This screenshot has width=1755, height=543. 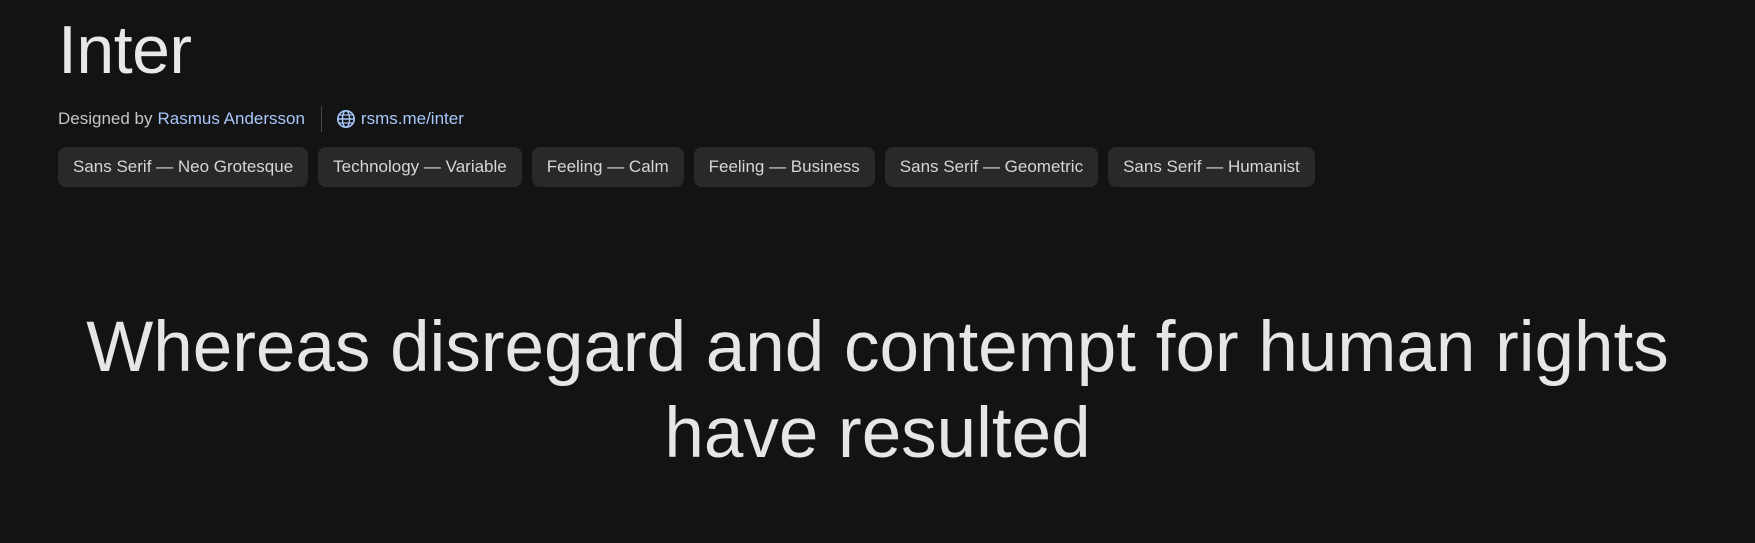 I want to click on font-title: Inter, so click(x=125, y=50).